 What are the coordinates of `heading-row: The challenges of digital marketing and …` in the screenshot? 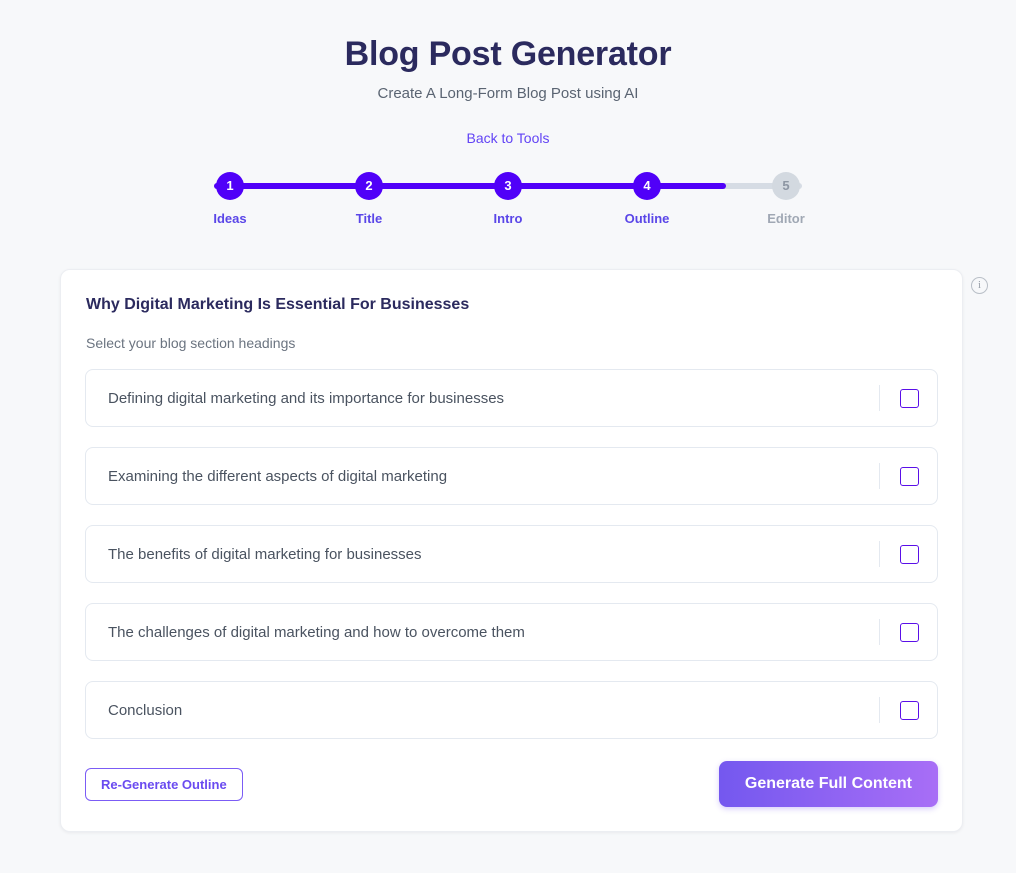 It's located at (511, 632).